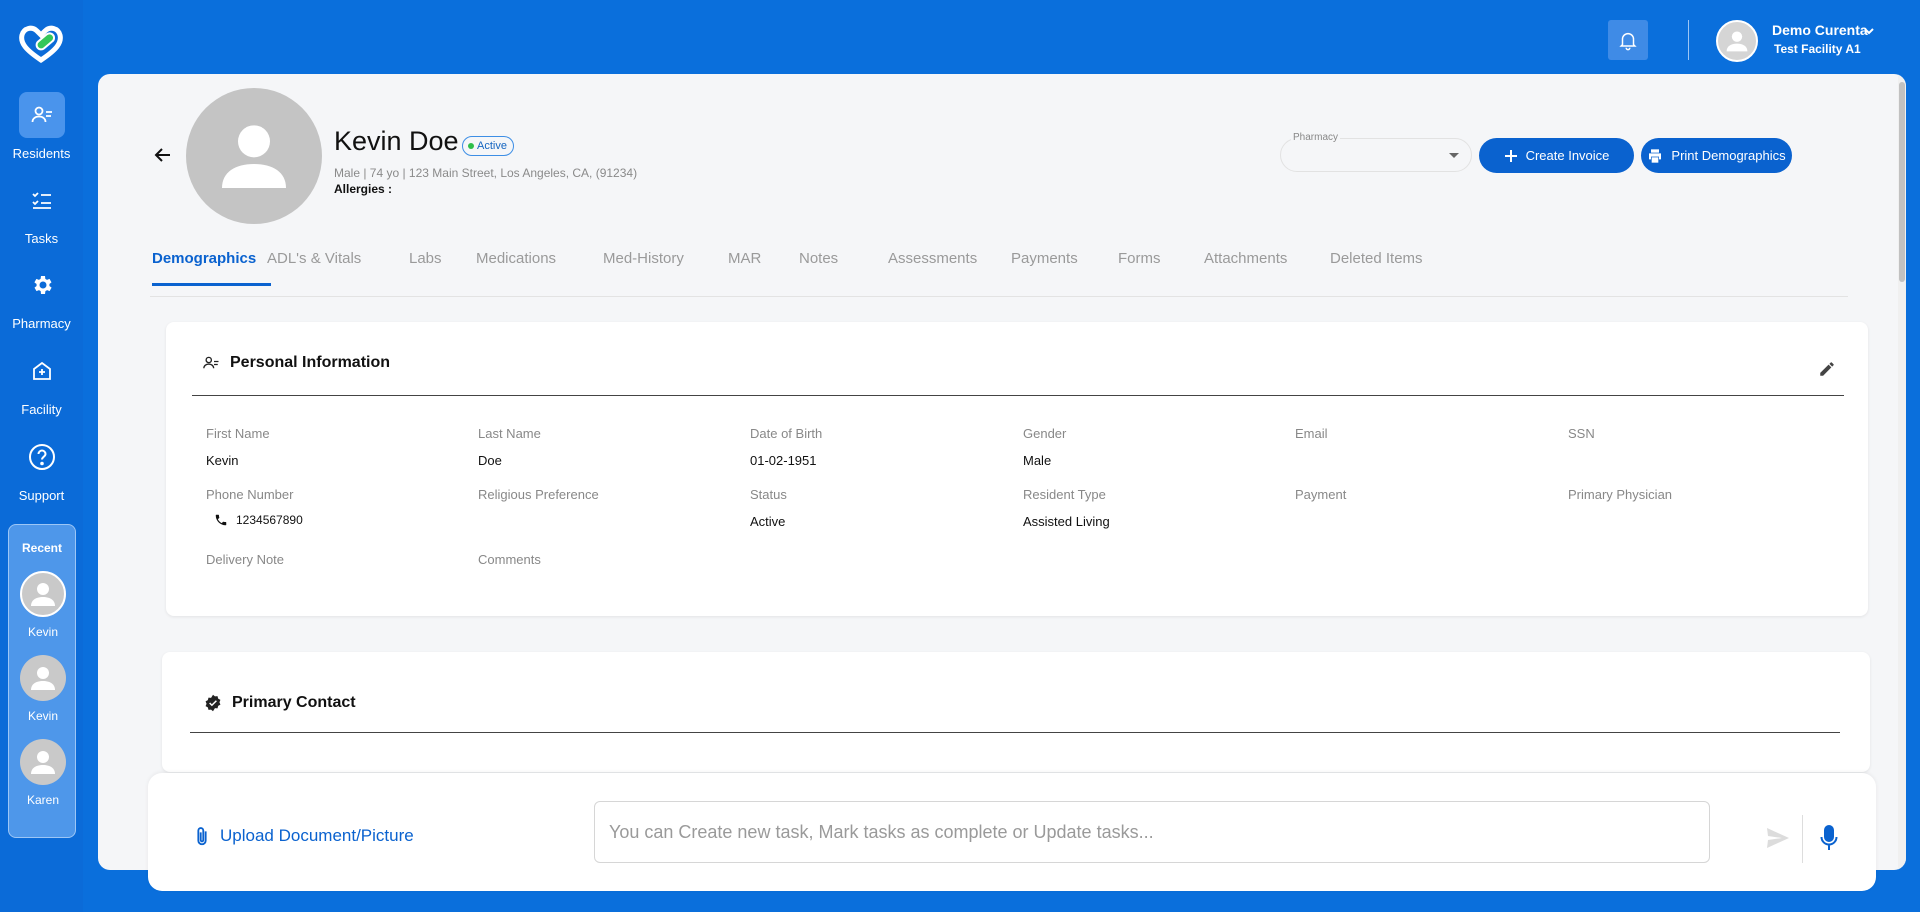 This screenshot has width=1920, height=912. I want to click on curenta-logo, so click(41, 44).